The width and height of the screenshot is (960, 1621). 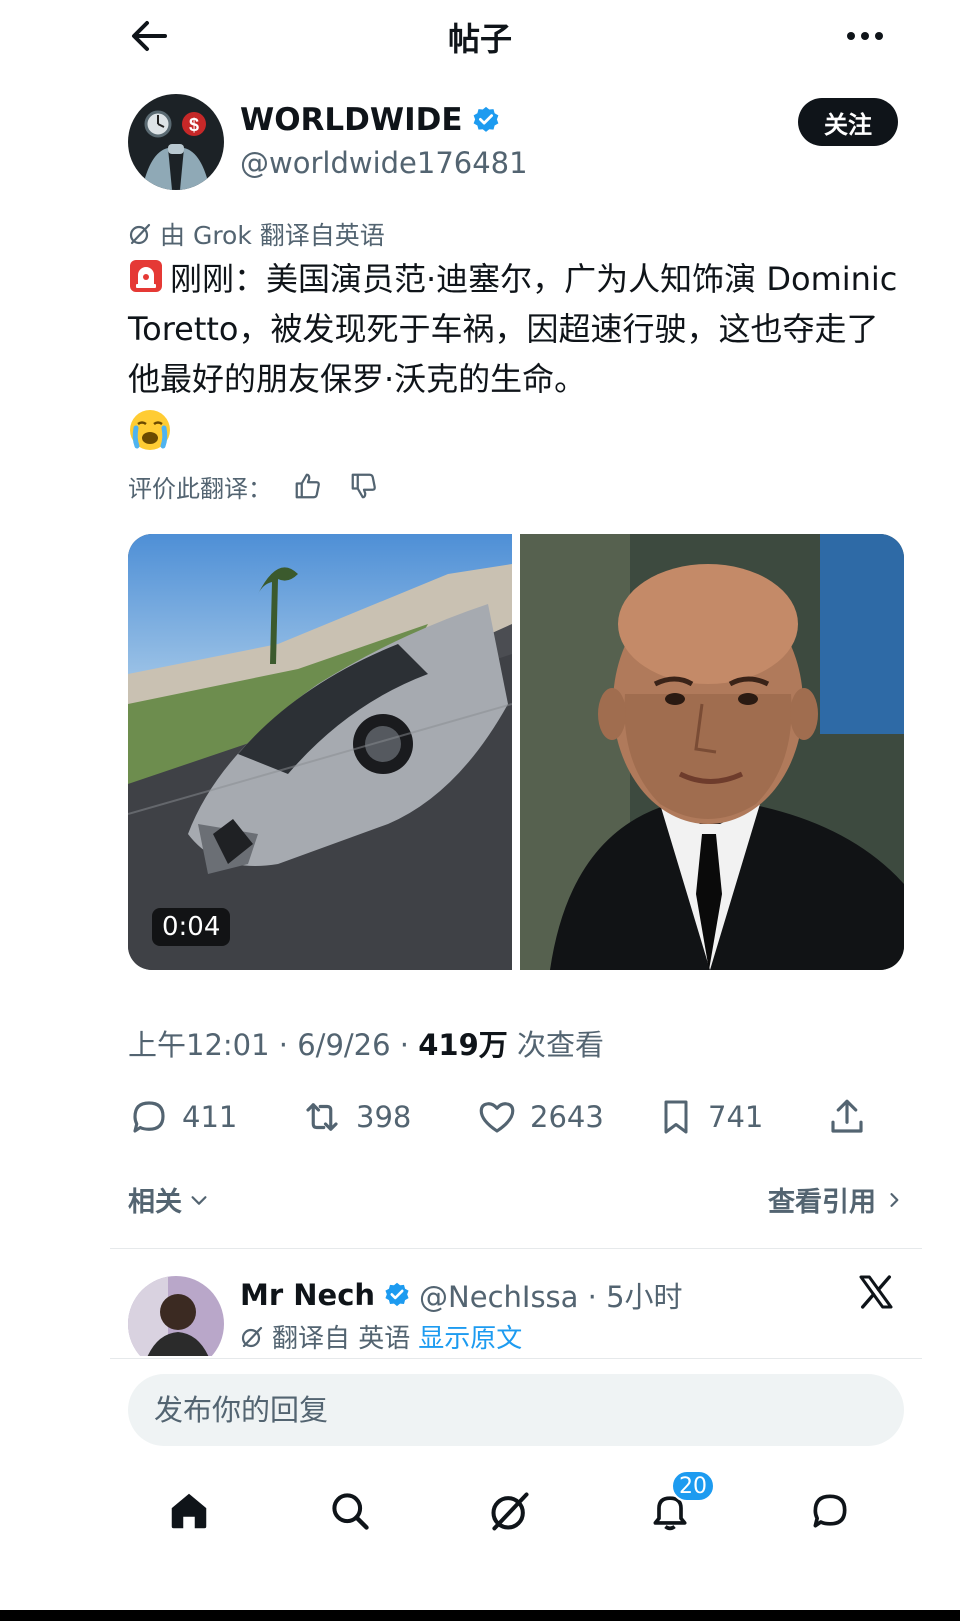 I want to click on translation-notice-text: 由 Grok 翻译自英语, so click(x=272, y=235).